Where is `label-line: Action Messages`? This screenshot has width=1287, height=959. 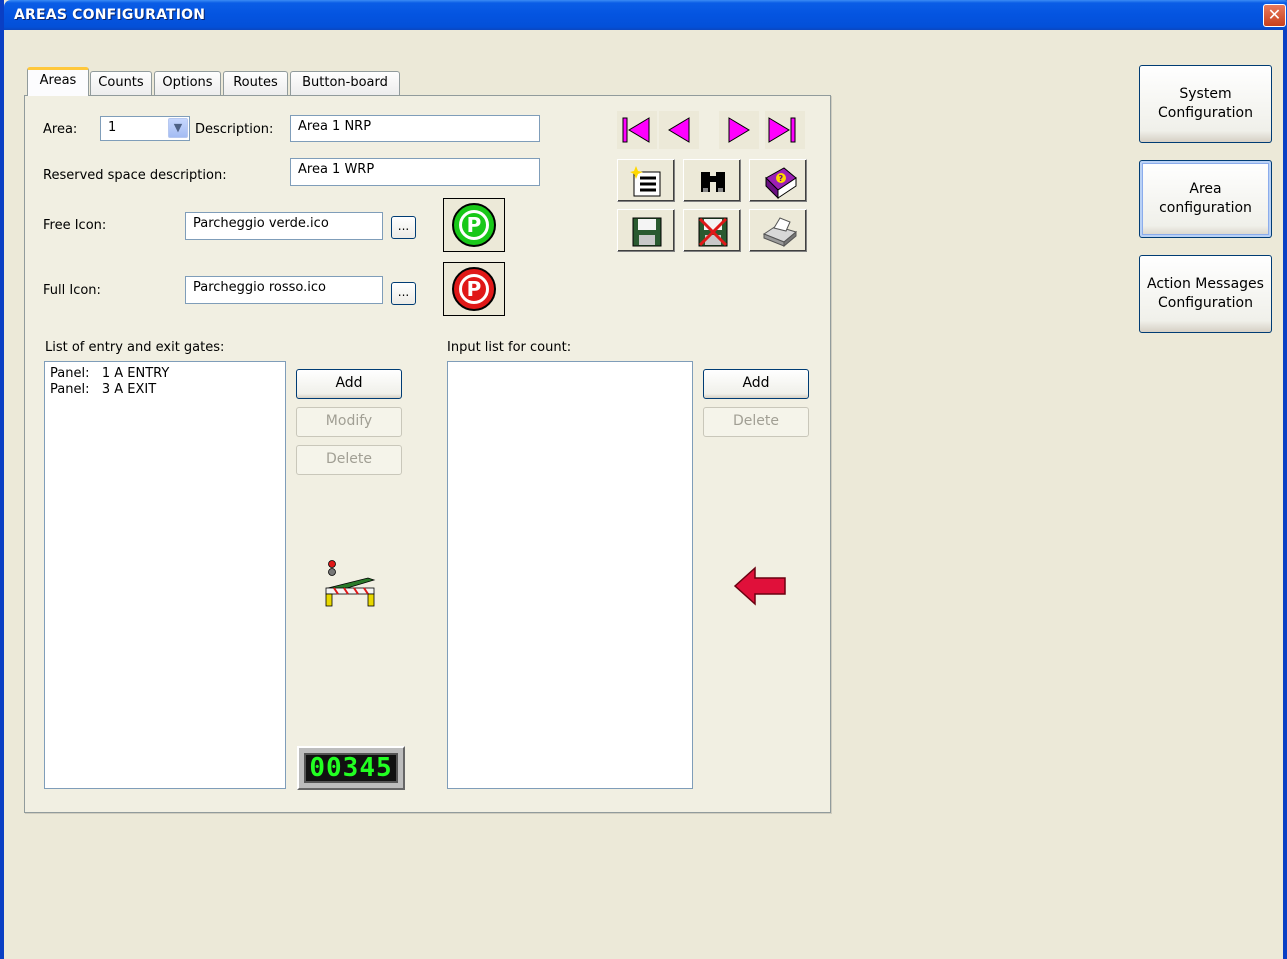 label-line: Action Messages is located at coordinates (1205, 284).